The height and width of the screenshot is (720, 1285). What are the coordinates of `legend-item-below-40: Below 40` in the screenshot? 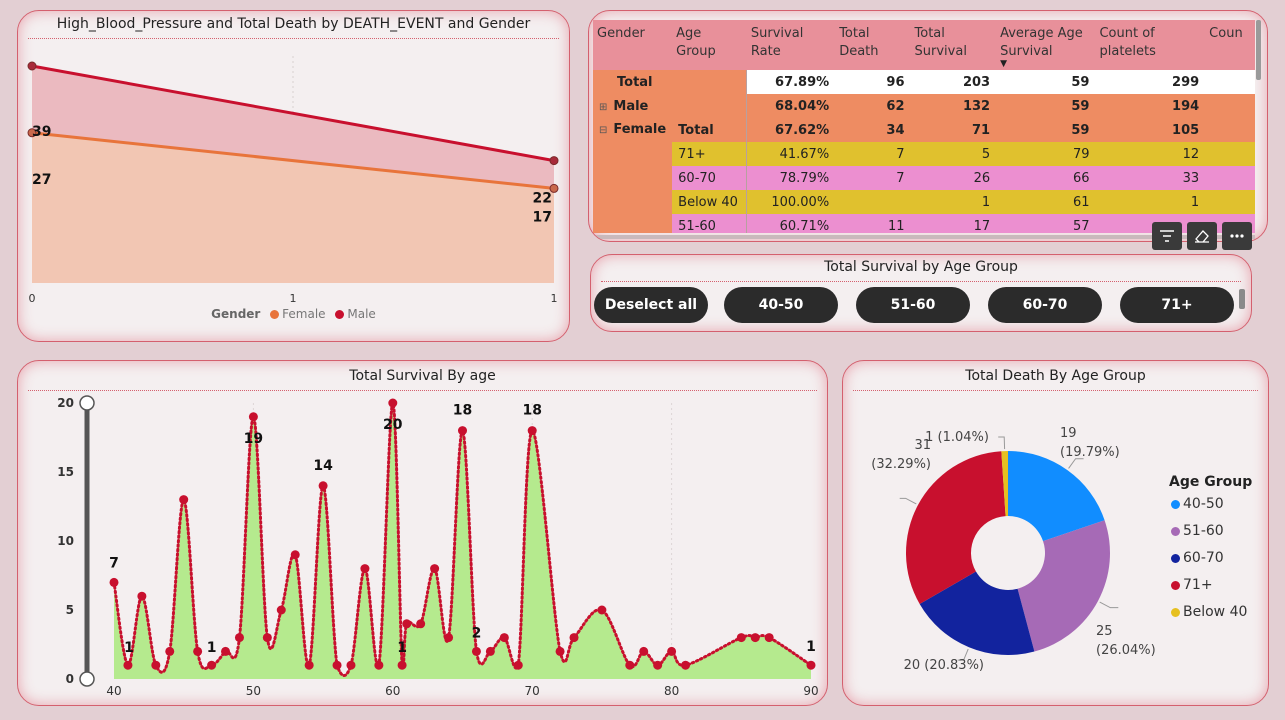 It's located at (1210, 617).